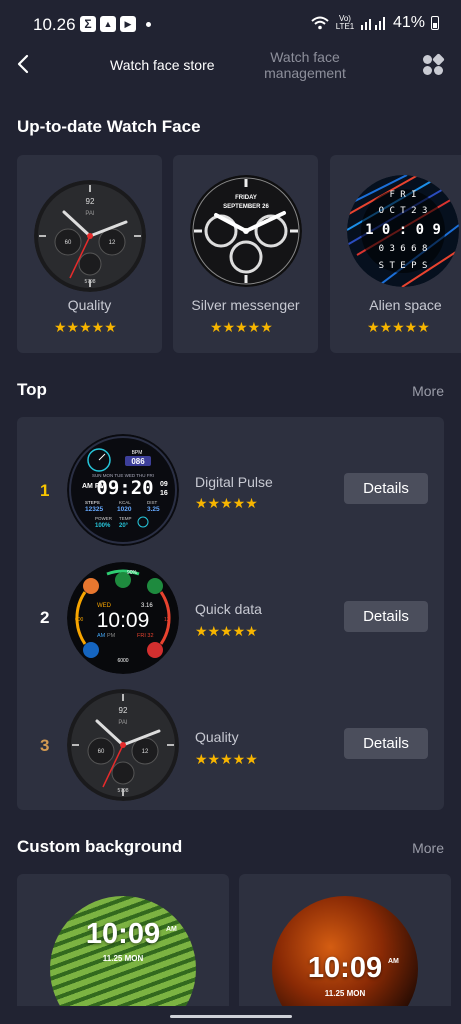 The height and width of the screenshot is (1024, 461). I want to click on svg-text: PM, so click(111, 636).